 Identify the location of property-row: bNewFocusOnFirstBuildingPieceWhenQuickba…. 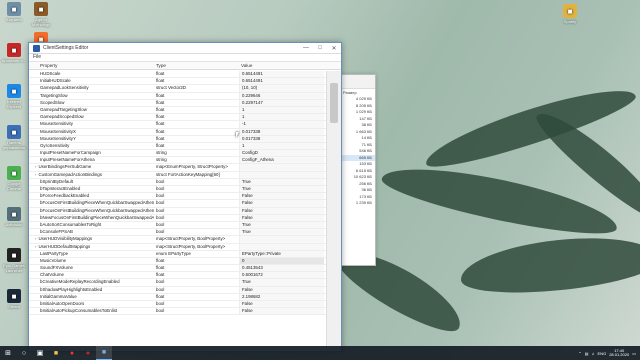
(178, 218).